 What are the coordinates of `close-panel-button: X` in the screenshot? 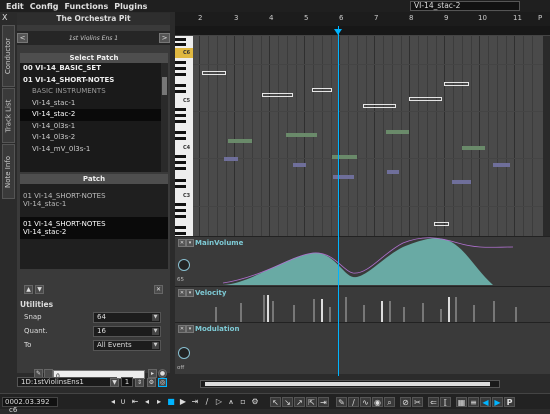 It's located at (4, 17).